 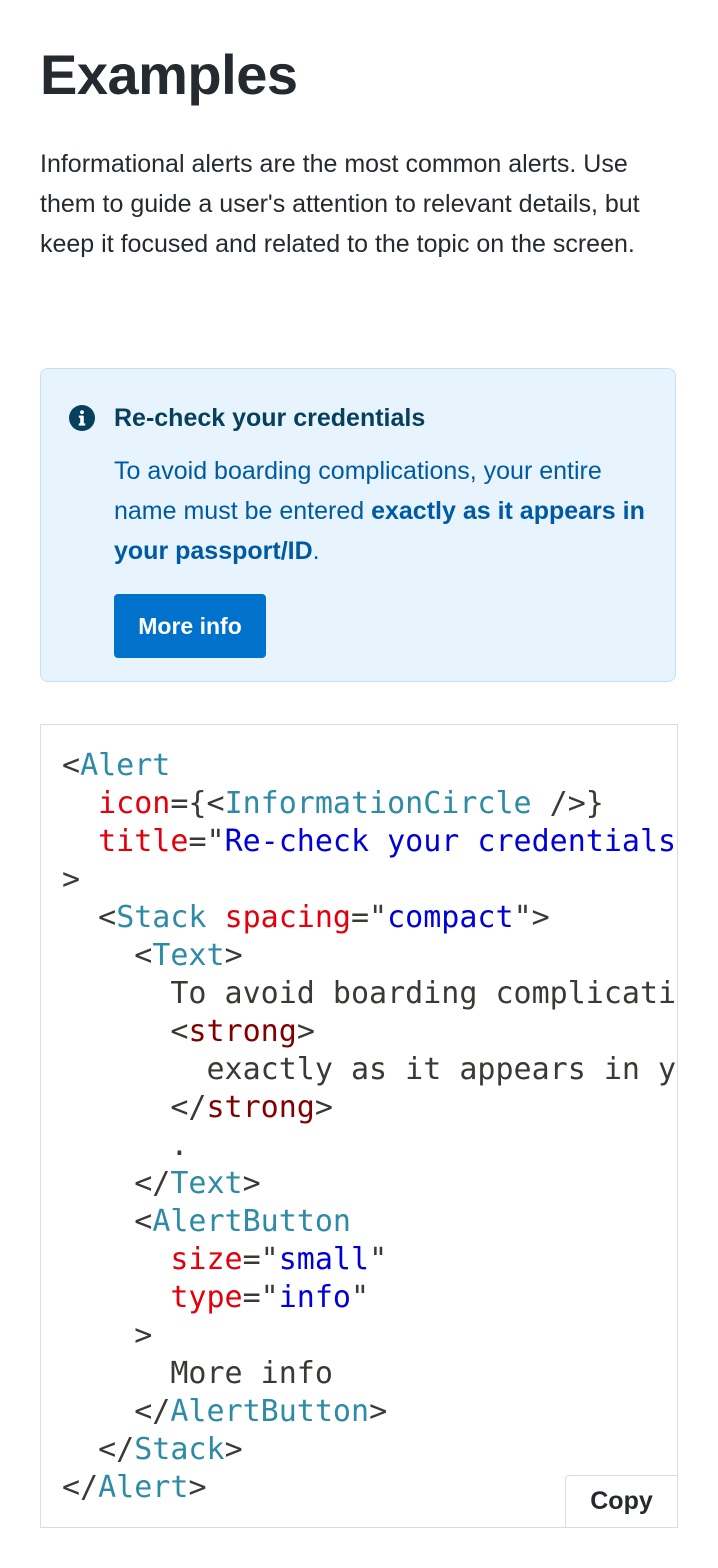 I want to click on alert-body-period: ., so click(x=316, y=551).